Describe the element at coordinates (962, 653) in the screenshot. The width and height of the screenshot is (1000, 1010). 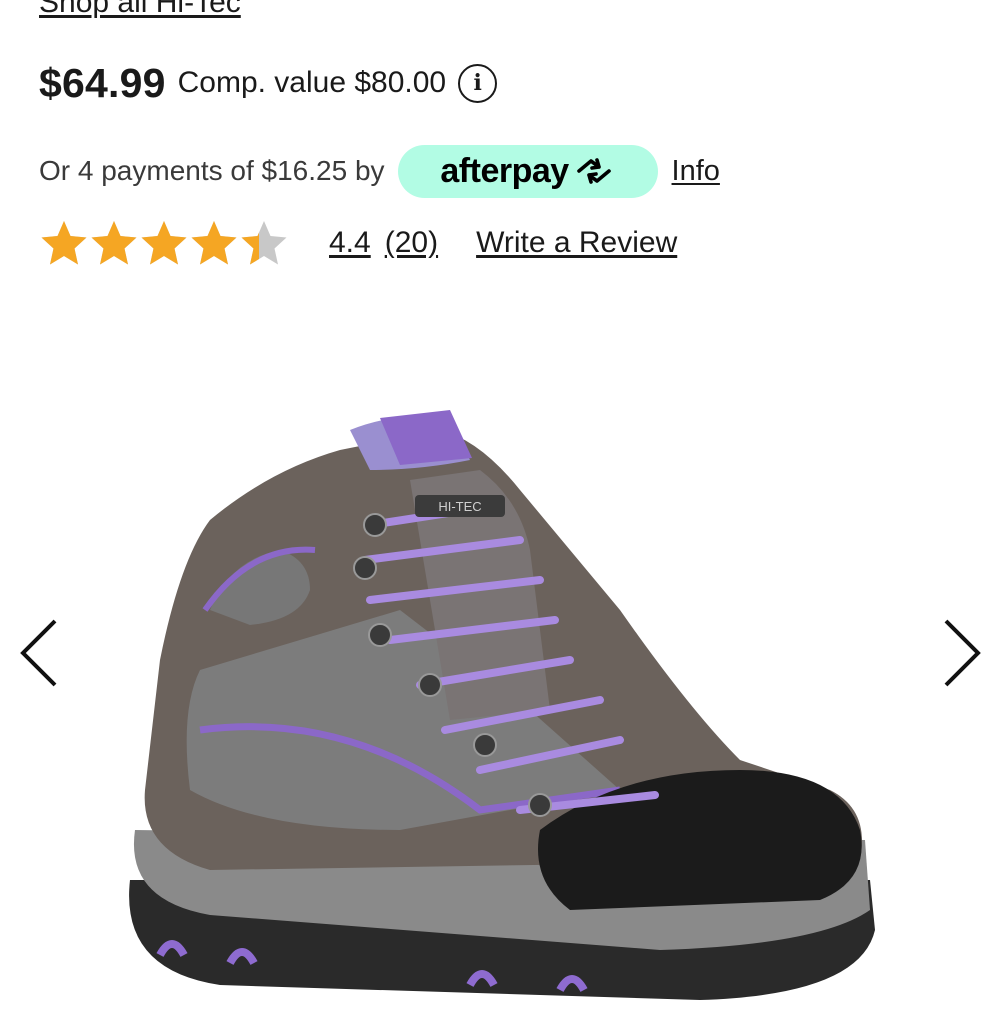
I see `chevron-right-icon` at that location.